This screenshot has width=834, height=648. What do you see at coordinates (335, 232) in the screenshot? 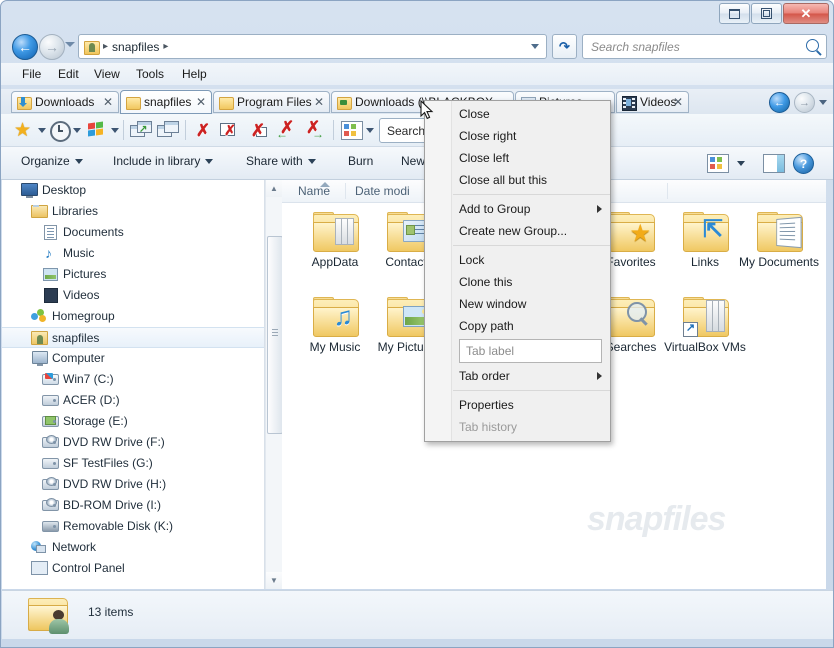
I see `folder-icon` at bounding box center [335, 232].